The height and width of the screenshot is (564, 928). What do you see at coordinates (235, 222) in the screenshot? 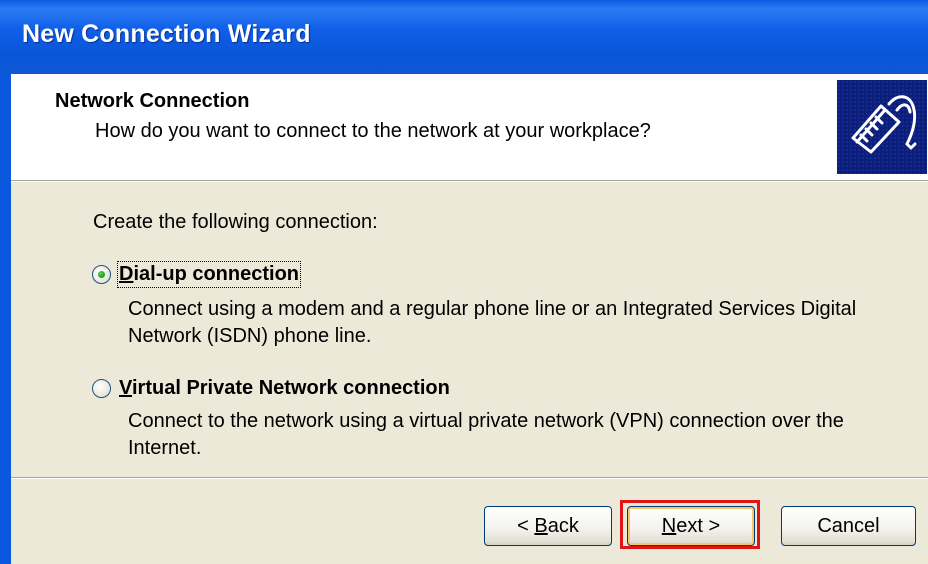
I see `connection-prompt: Create the following connection:` at bounding box center [235, 222].